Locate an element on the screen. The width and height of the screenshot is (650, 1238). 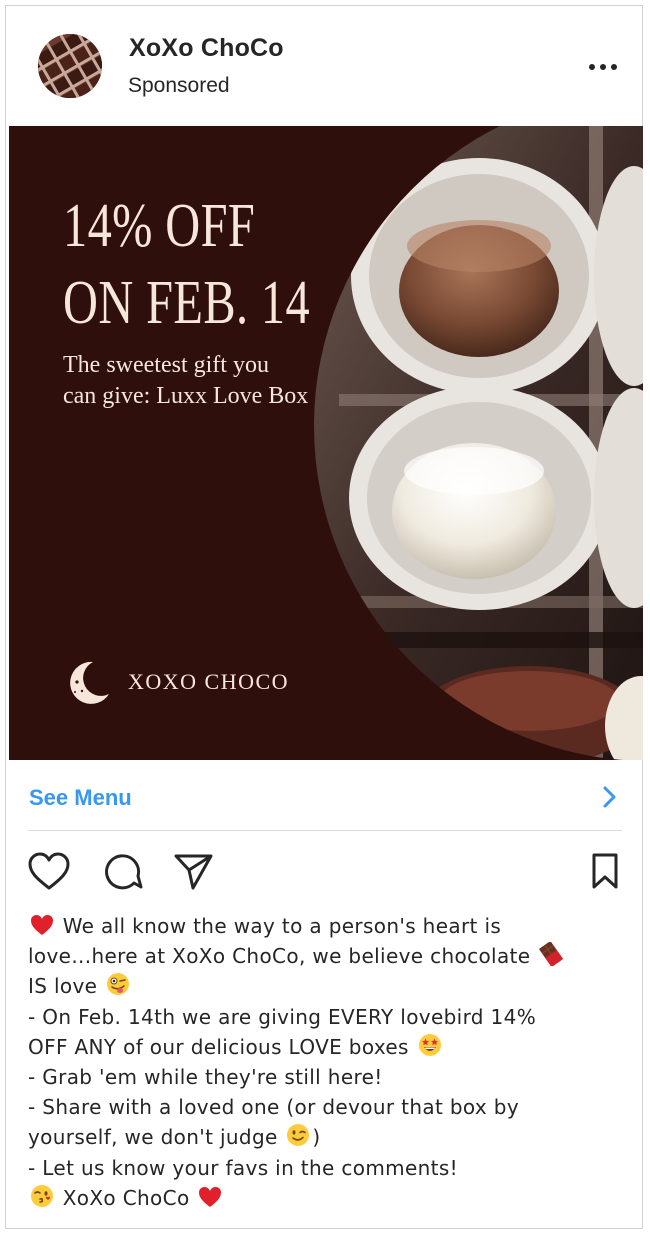
chocolate-bar-icon is located at coordinates (551, 954).